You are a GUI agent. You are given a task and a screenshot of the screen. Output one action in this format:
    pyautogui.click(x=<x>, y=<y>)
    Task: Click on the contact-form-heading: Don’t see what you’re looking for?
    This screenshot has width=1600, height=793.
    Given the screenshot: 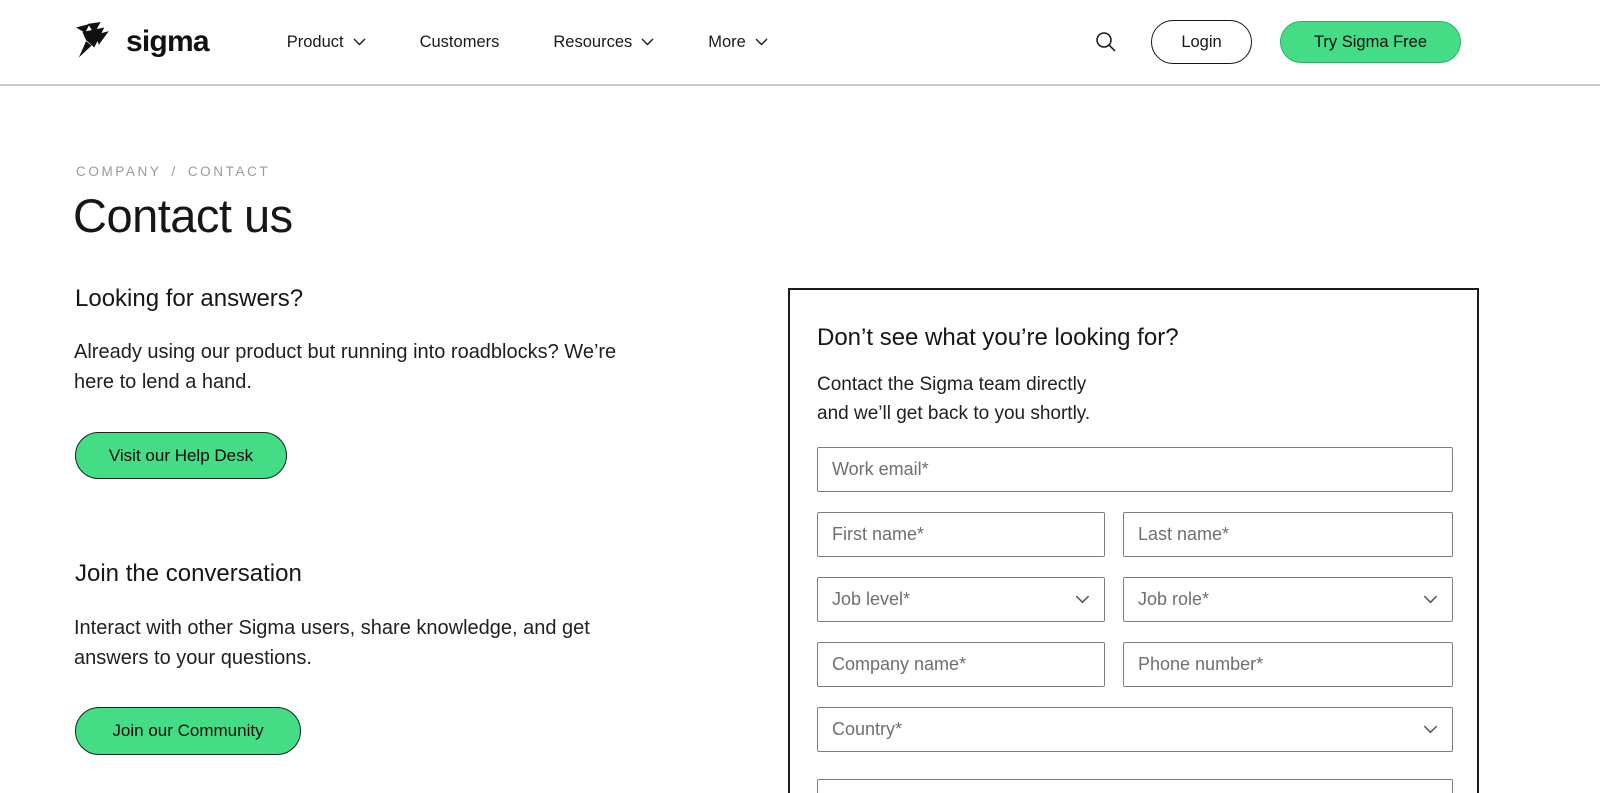 What is the action you would take?
    pyautogui.click(x=998, y=337)
    